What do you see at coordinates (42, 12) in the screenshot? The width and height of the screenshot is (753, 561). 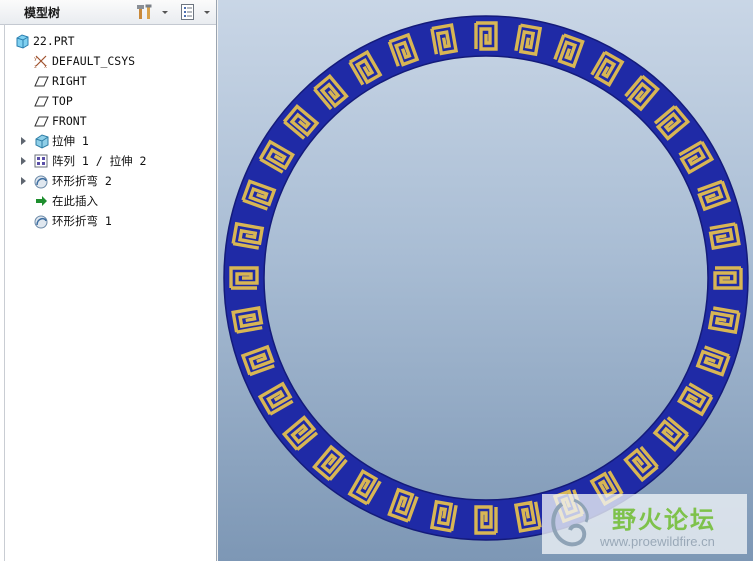 I see `model-tree-title: 模型树` at bounding box center [42, 12].